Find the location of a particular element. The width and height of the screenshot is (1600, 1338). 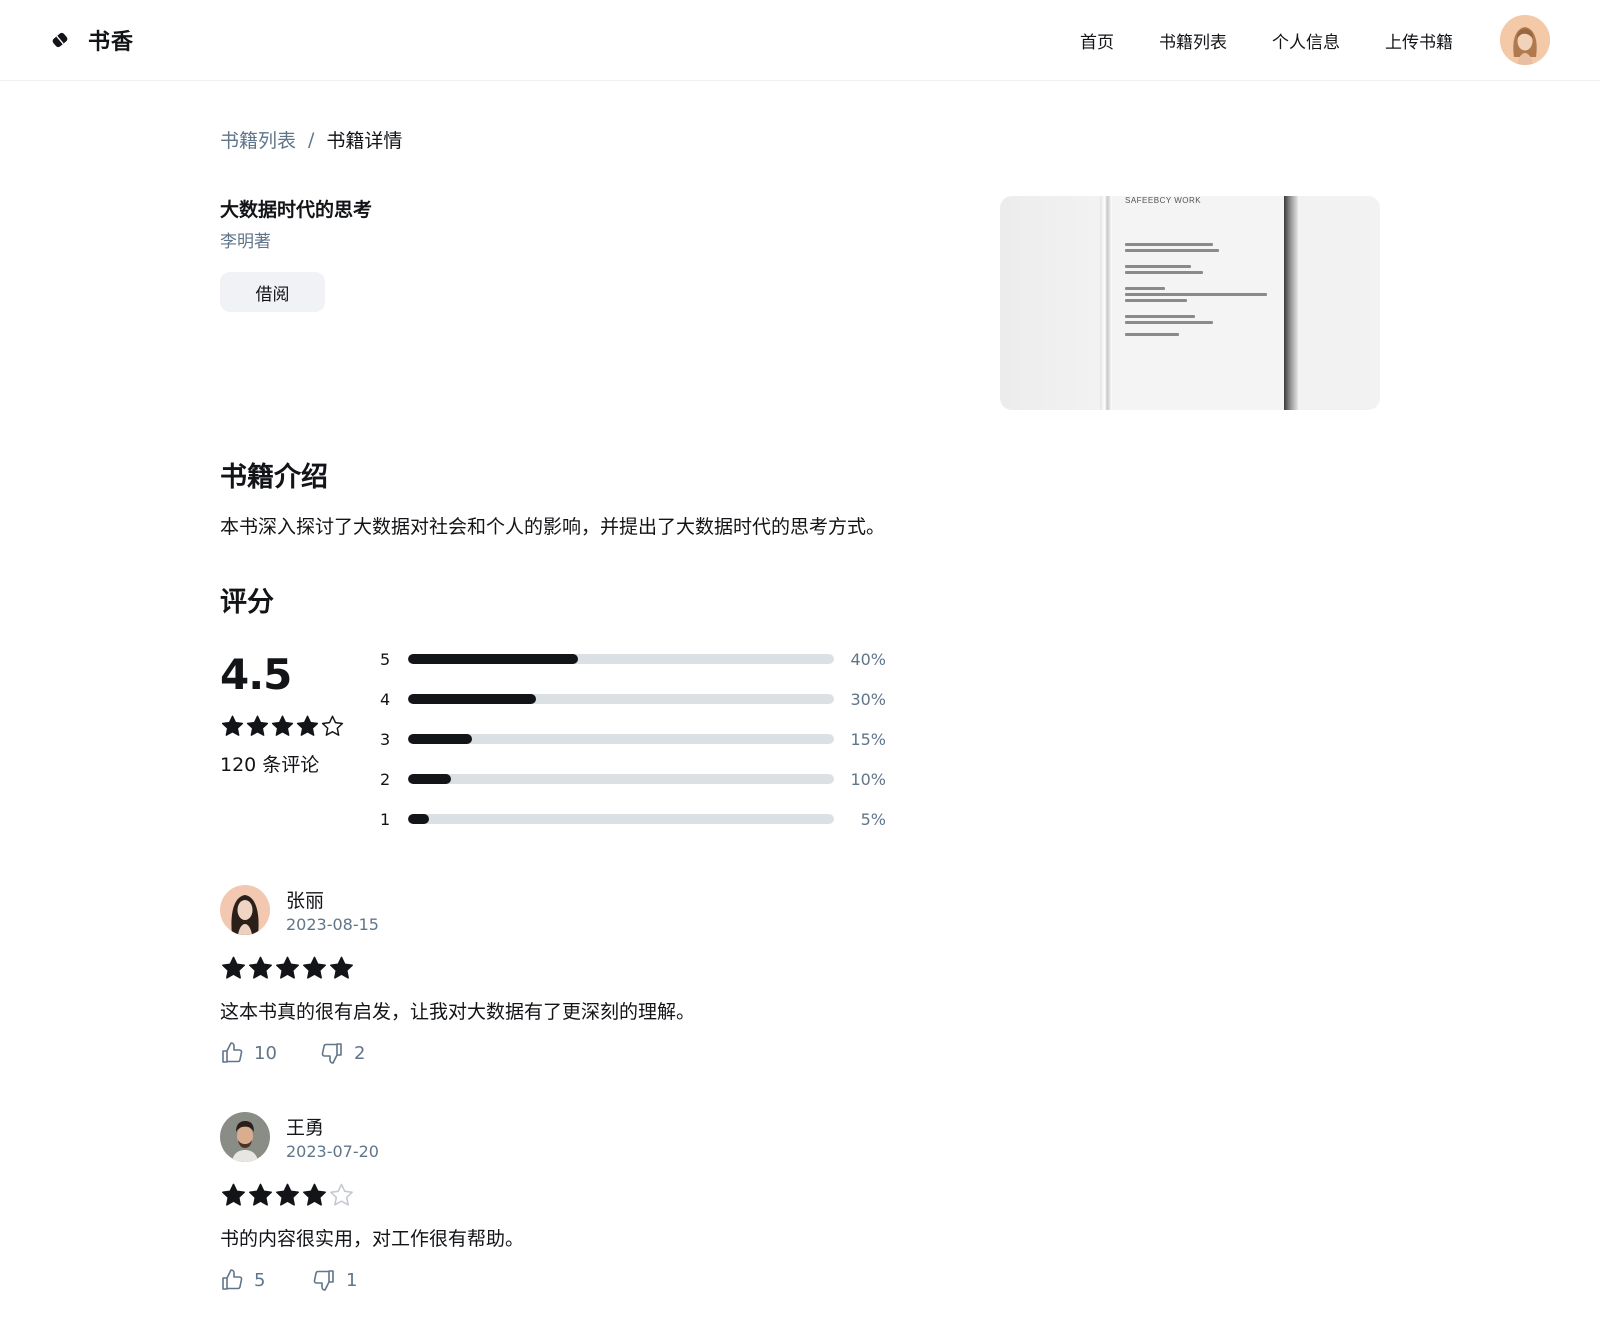

nav-profile: 个人信息 is located at coordinates (1306, 40).